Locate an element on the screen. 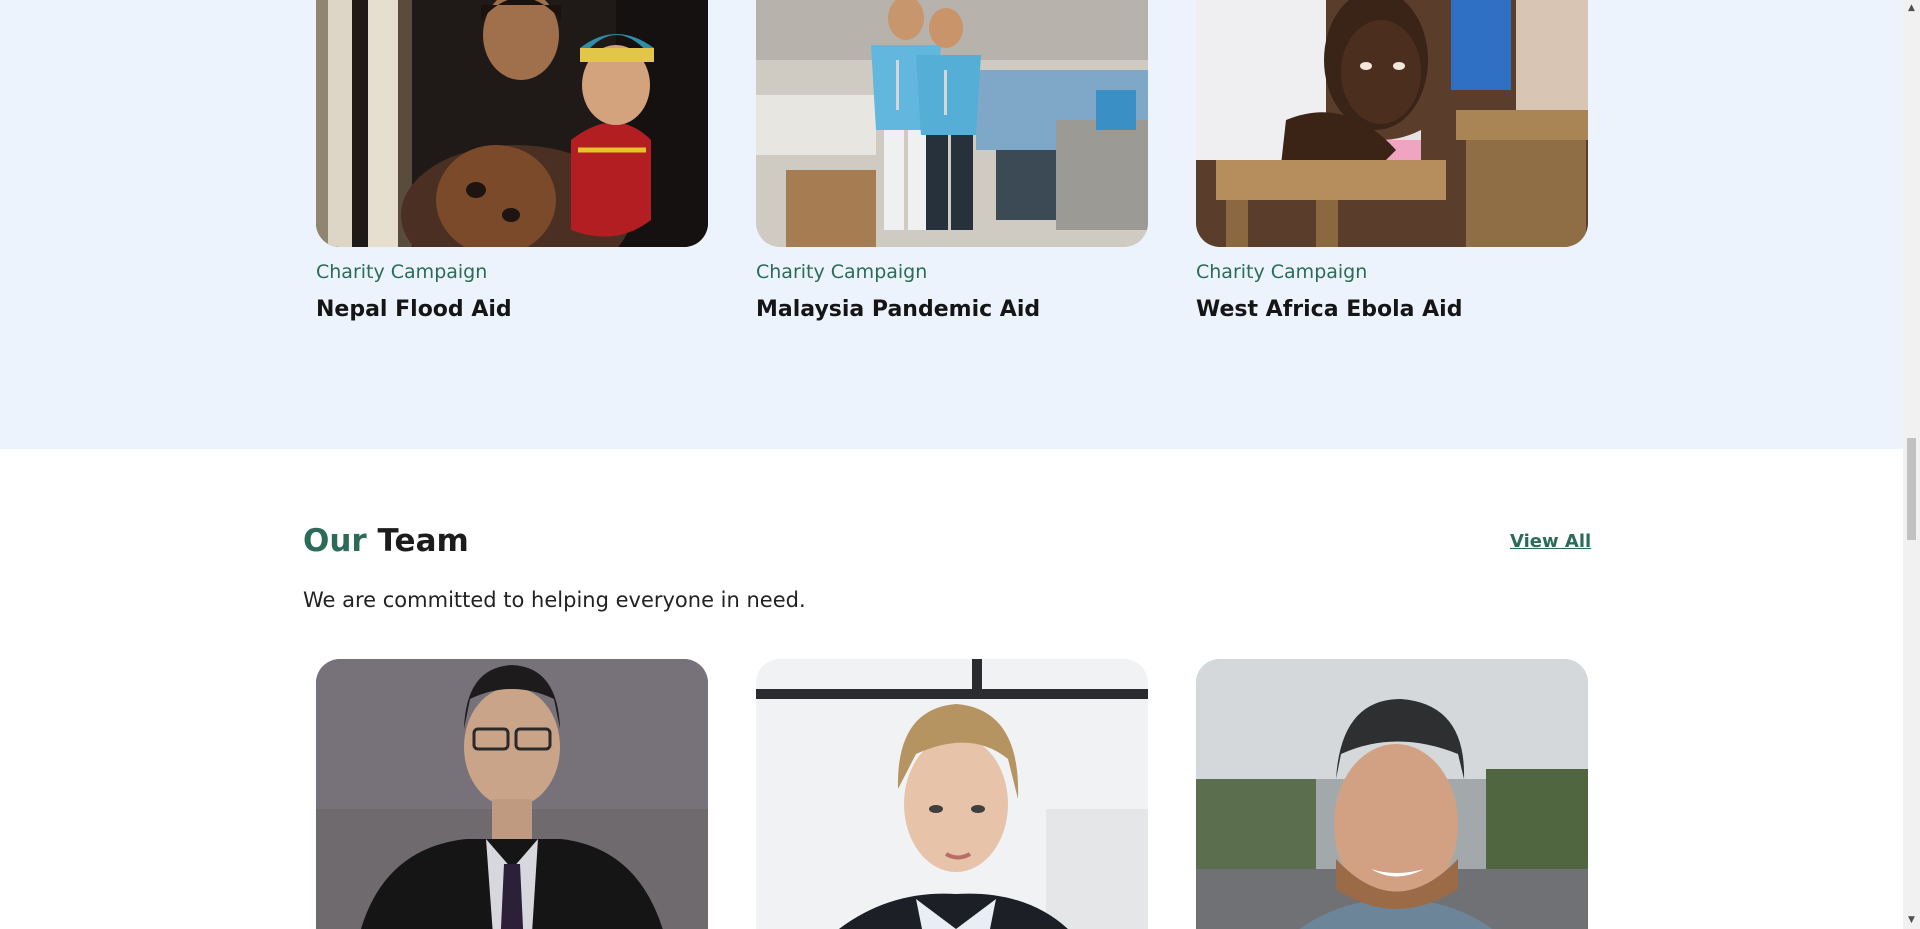 The height and width of the screenshot is (929, 1920). team-member-photo-woman is located at coordinates (952, 794).